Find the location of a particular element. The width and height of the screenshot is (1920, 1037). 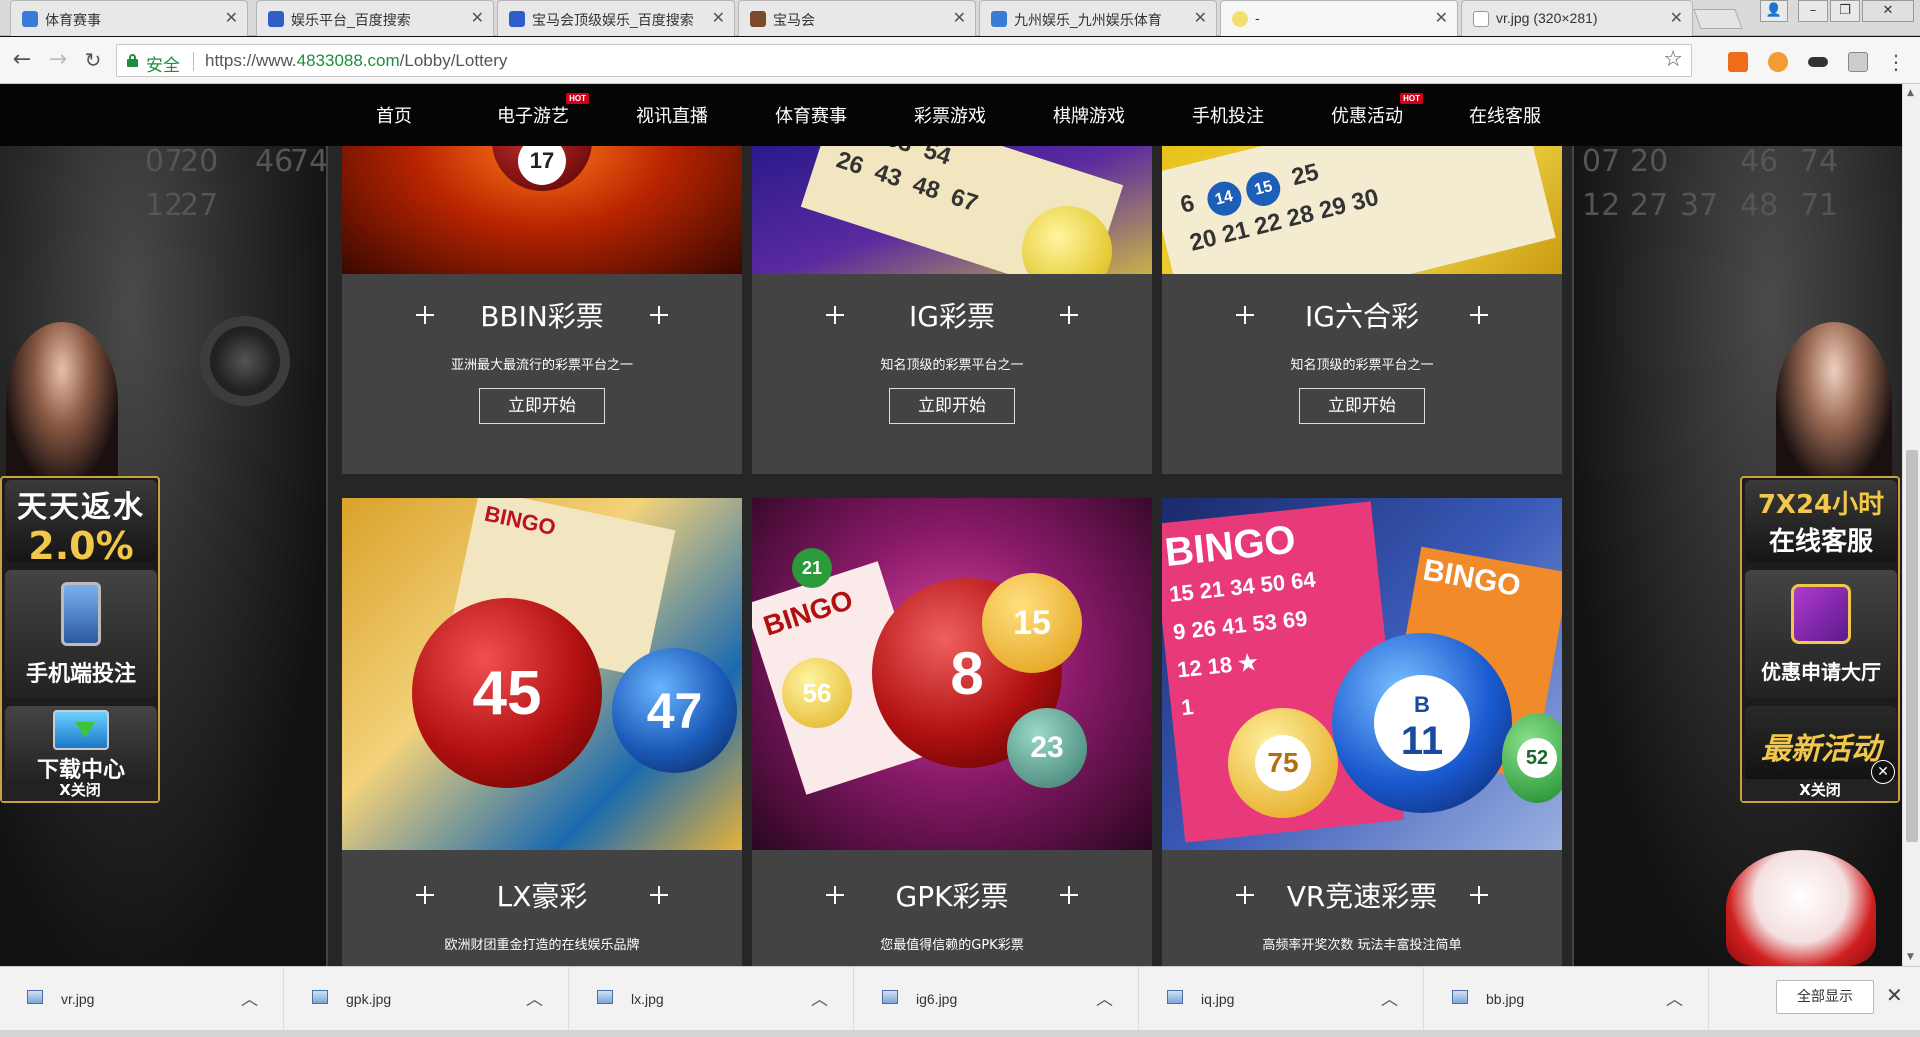

page-scrollbar: ▲ ▼ is located at coordinates (1911, 525).